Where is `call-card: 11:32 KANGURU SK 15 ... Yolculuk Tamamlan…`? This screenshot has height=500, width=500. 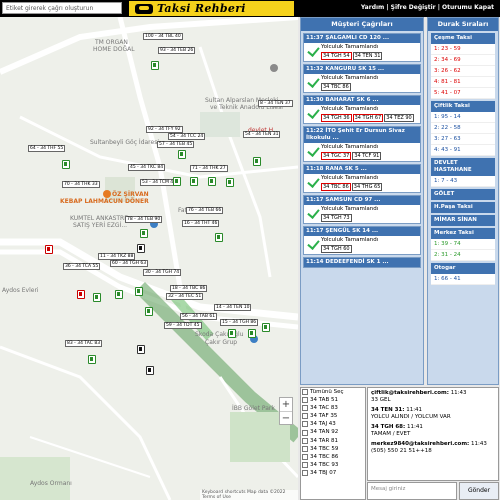
call-card: 11:32 KANGURU SK 15 ... Yolculuk Tamamlan… is located at coordinates (362, 78).